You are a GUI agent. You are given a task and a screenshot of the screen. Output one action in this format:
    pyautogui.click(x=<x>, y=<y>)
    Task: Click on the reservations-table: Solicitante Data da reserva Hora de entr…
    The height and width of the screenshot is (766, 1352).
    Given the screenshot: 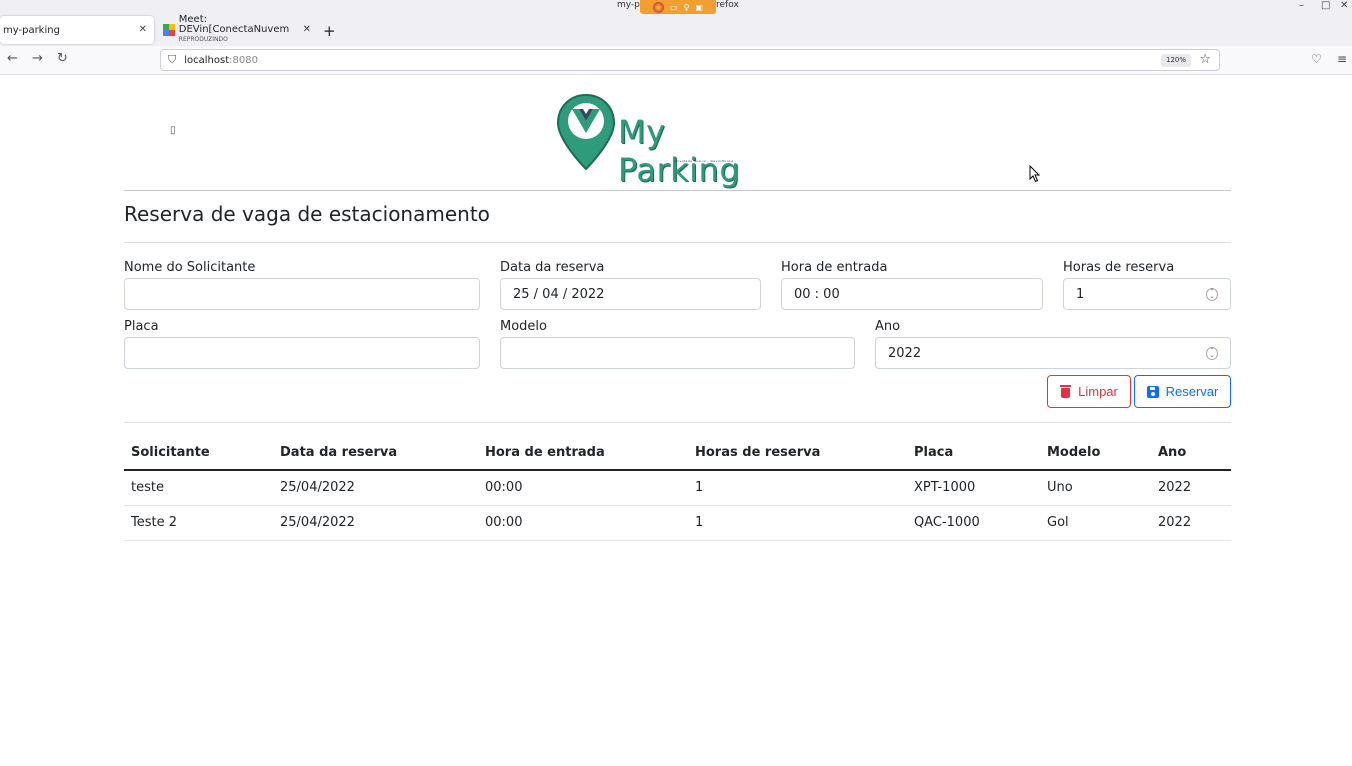 What is the action you would take?
    pyautogui.click(x=677, y=488)
    